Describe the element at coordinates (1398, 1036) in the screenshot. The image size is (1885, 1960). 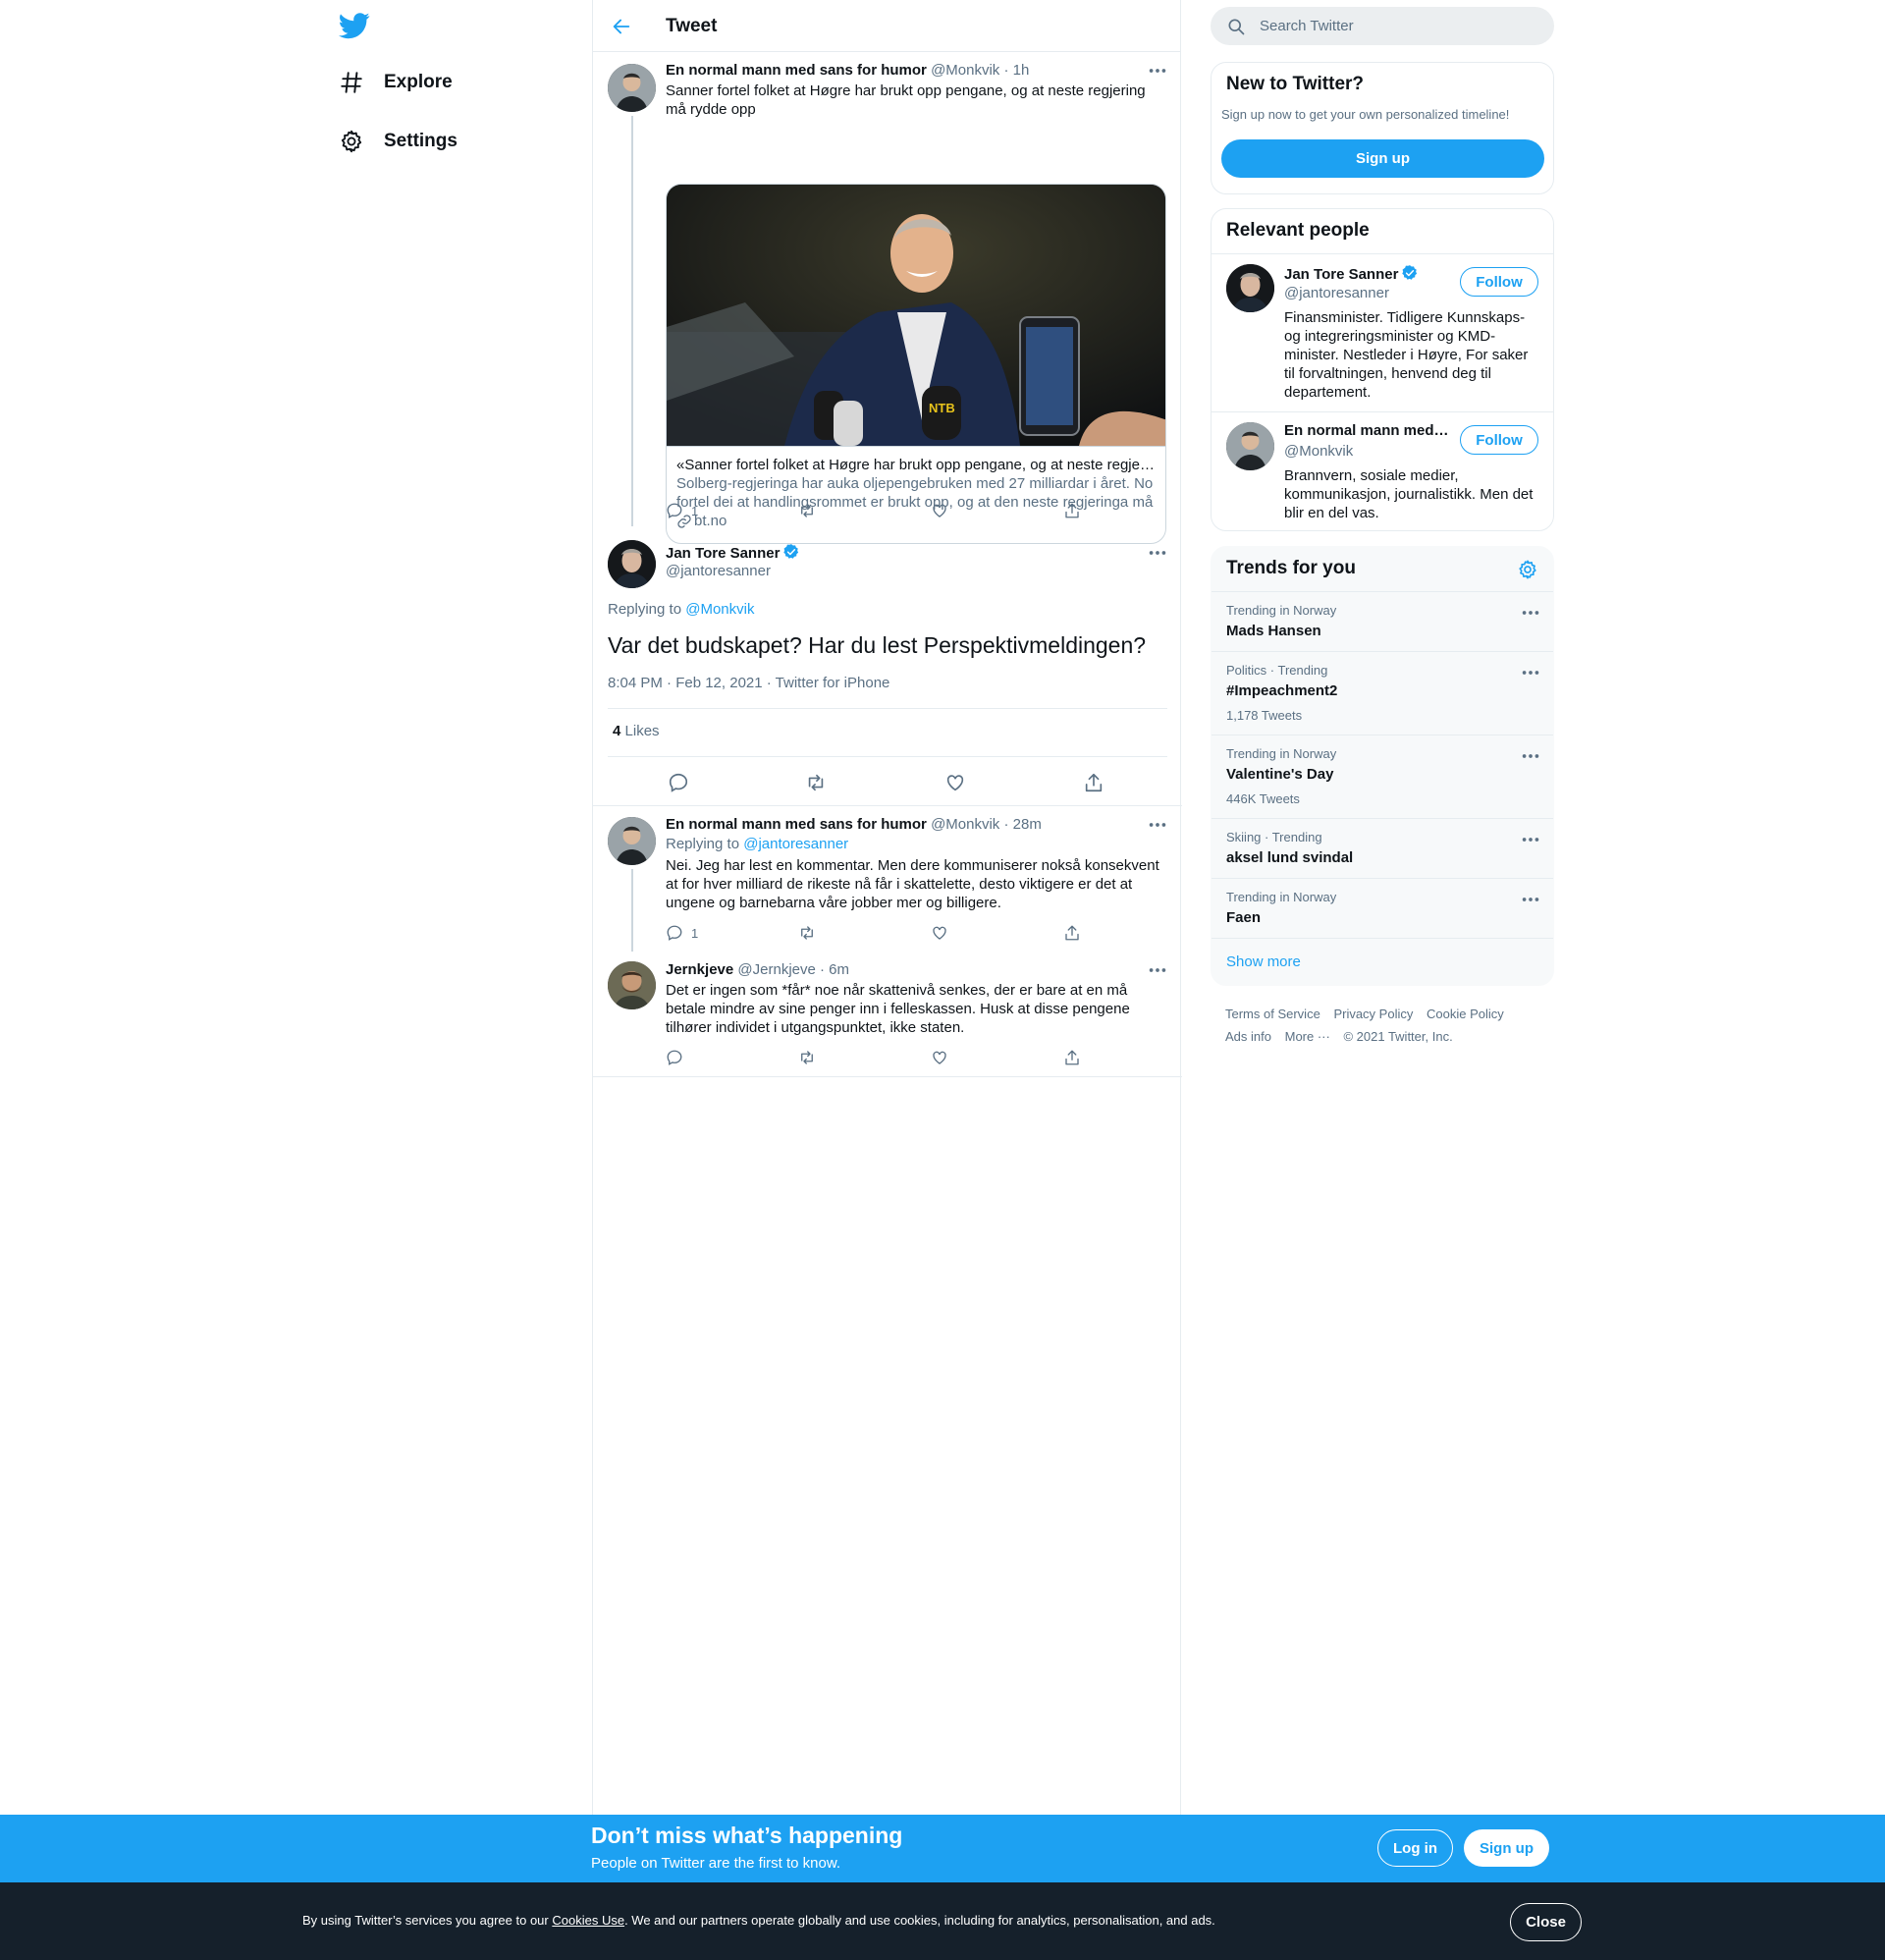
I see `copyright: © 2021 Twitter, Inc.` at that location.